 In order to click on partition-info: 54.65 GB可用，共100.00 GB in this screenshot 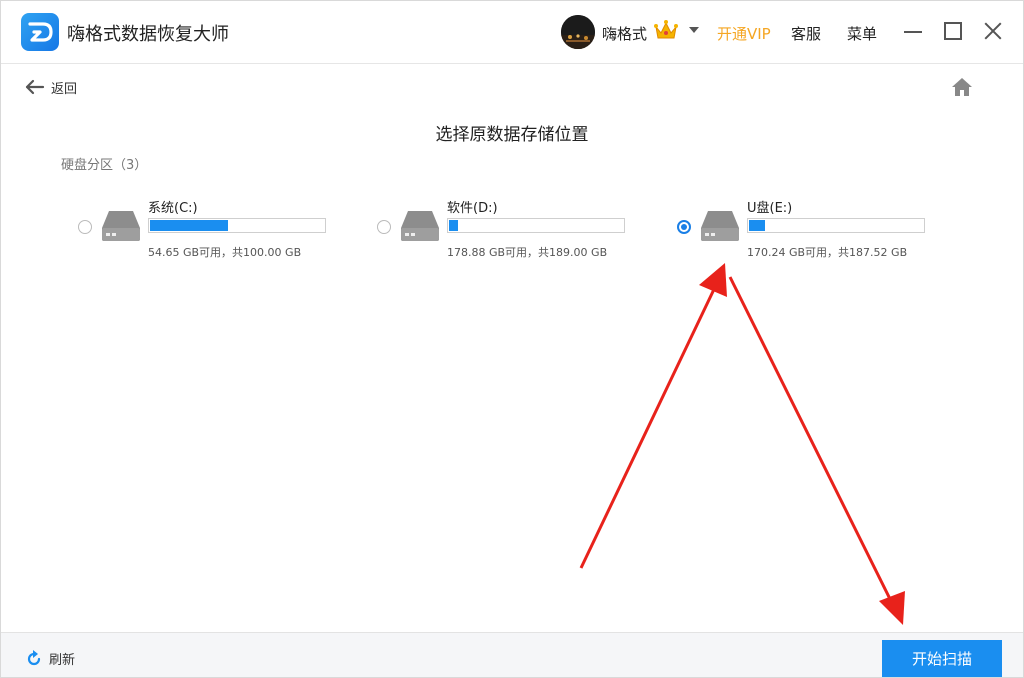, I will do `click(225, 252)`.